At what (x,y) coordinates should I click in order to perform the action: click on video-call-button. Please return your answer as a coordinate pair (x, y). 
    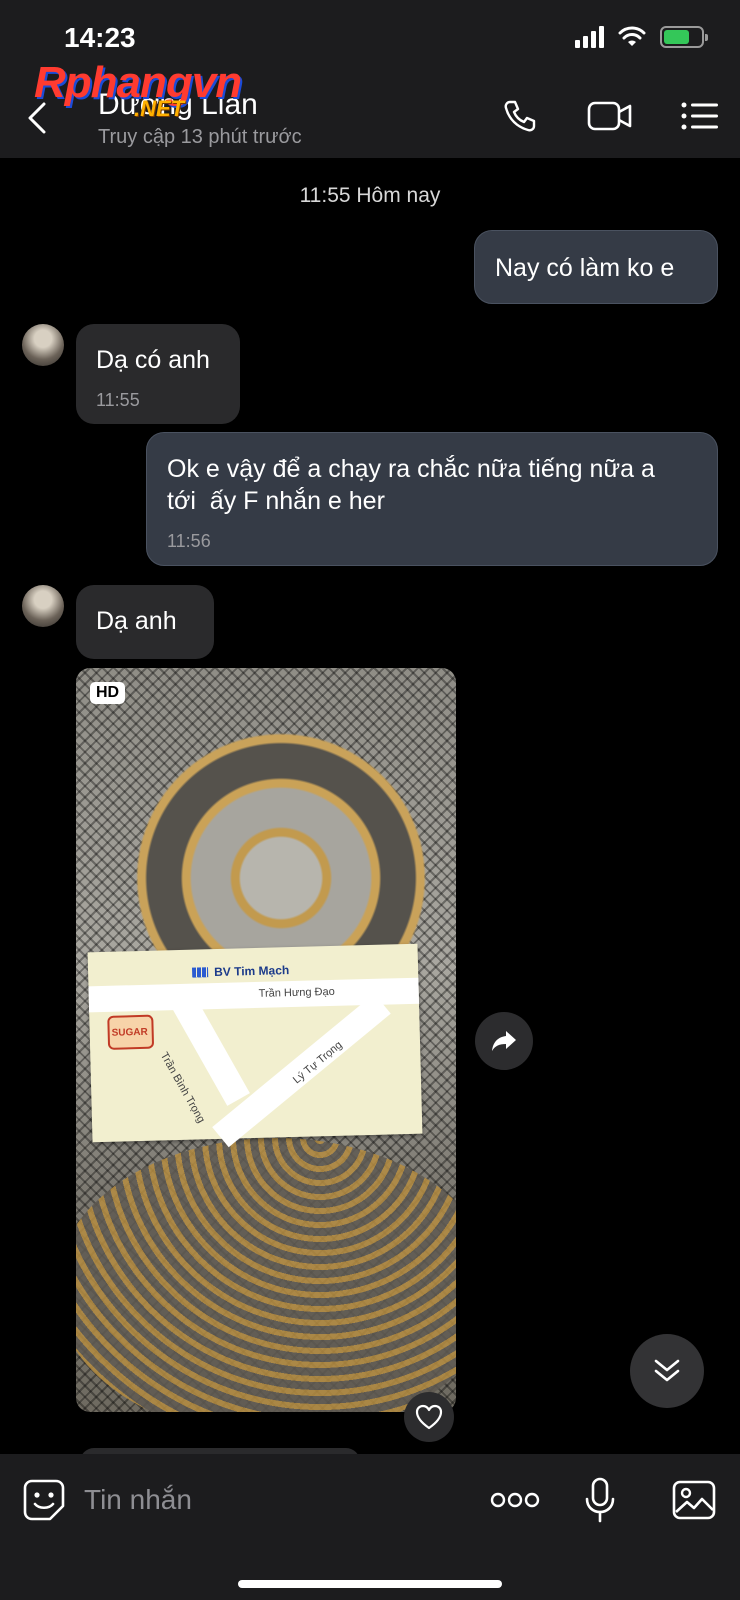
    Looking at the image, I should click on (610, 116).